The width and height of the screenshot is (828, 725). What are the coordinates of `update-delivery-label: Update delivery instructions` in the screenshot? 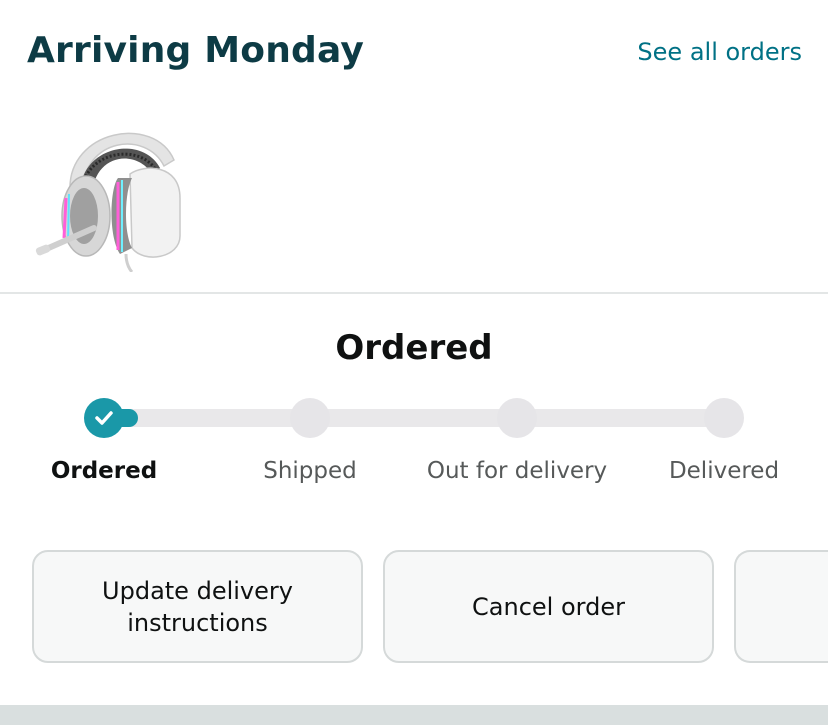 It's located at (197, 606).